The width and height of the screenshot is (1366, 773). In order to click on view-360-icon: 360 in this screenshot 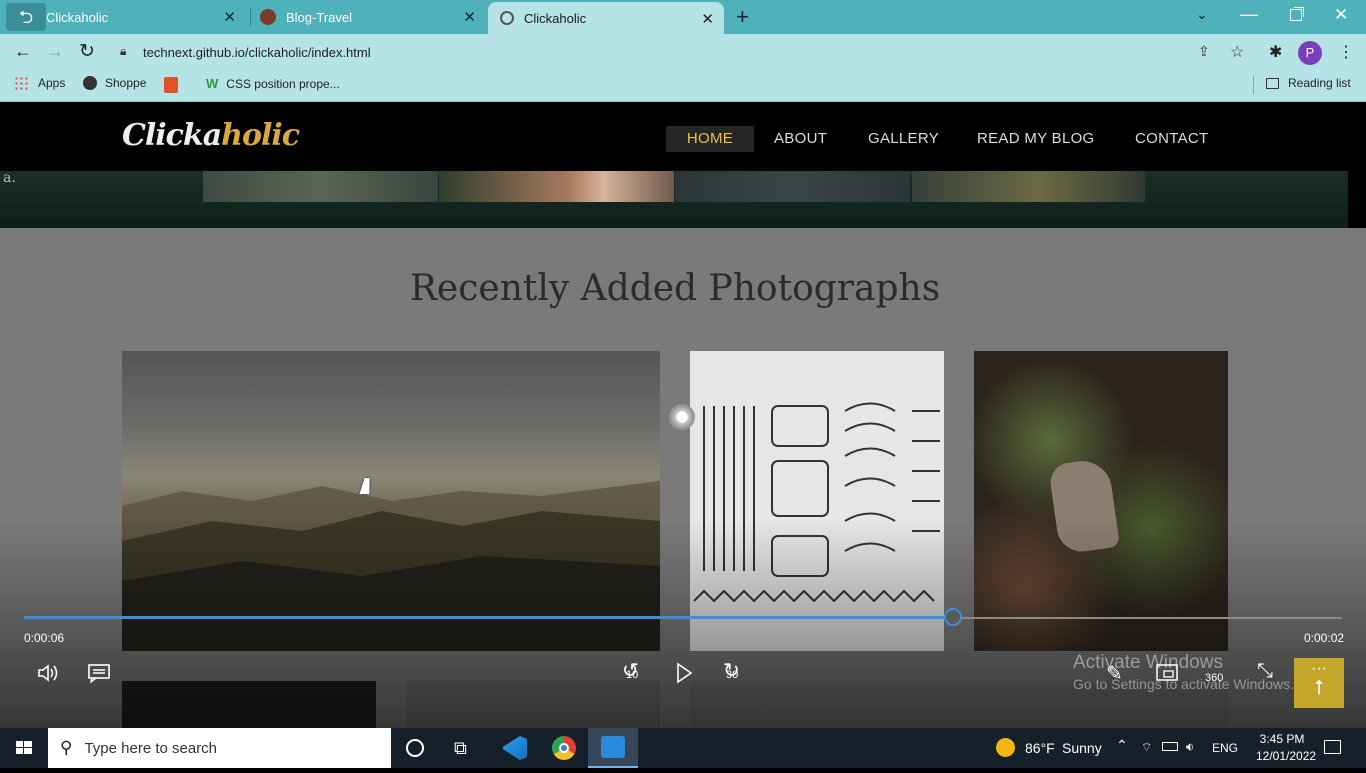, I will do `click(1218, 674)`.